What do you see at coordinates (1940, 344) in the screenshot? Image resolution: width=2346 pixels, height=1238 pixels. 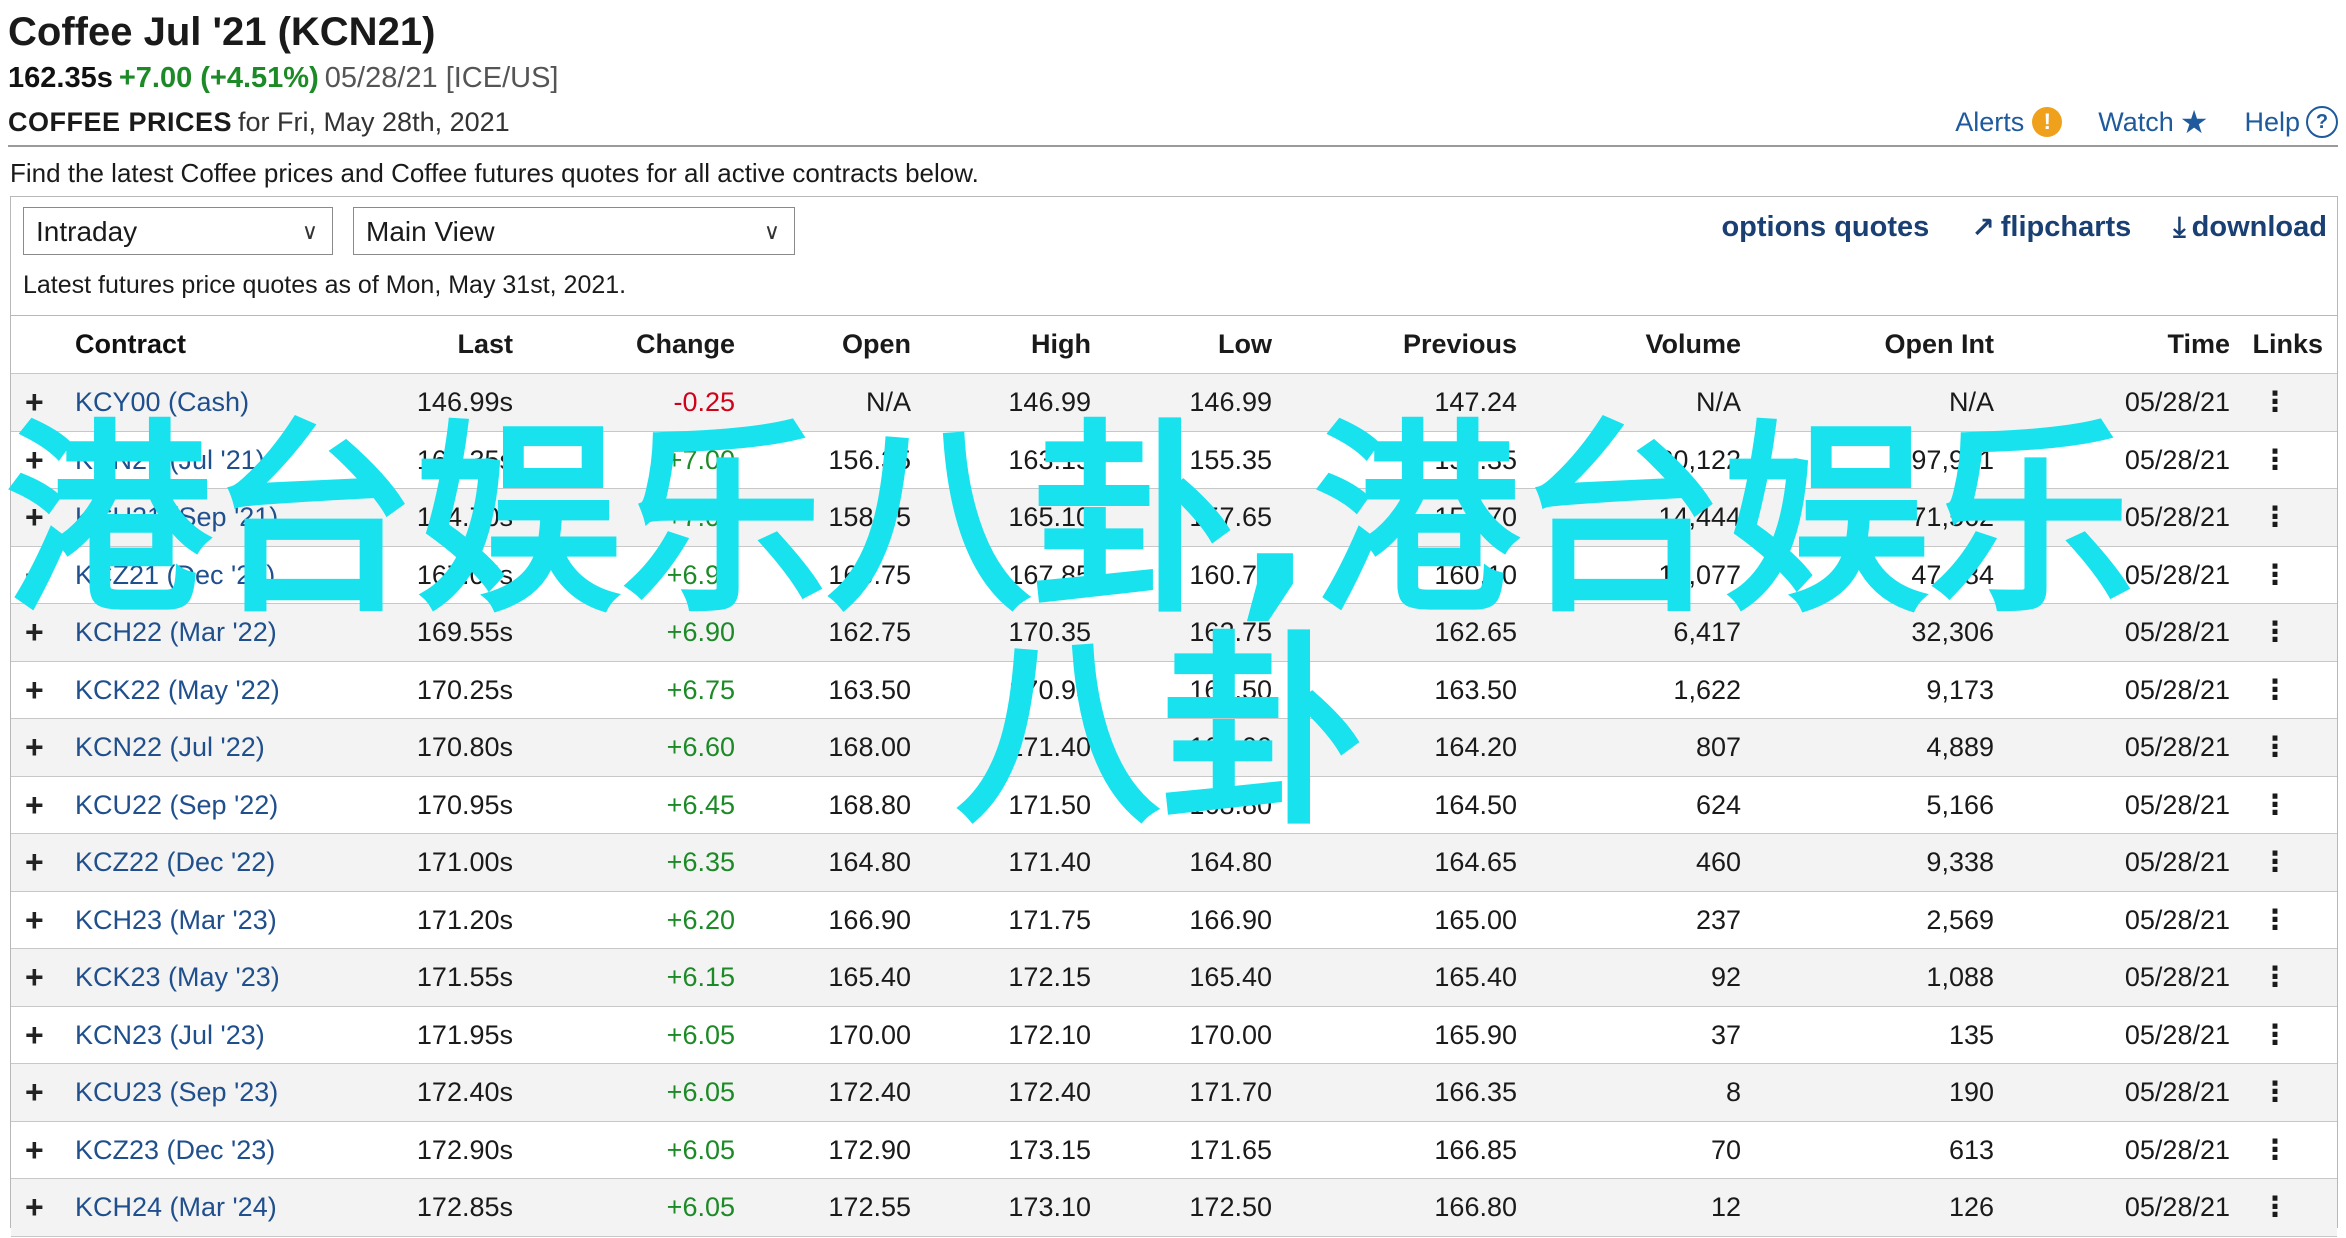 I see `header-open-int: Open Int` at bounding box center [1940, 344].